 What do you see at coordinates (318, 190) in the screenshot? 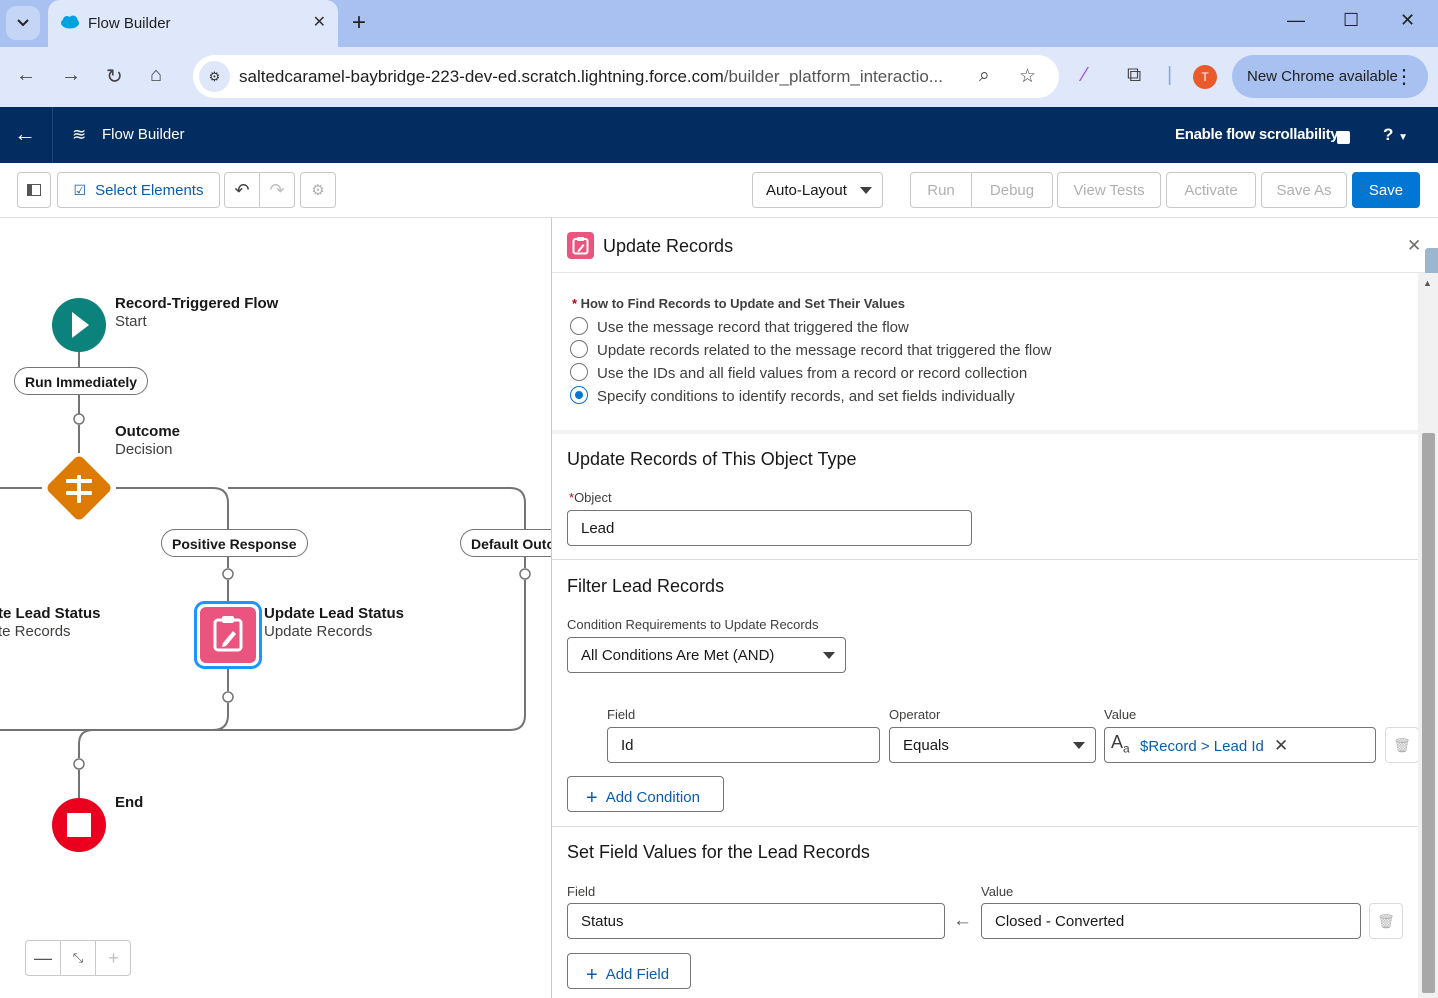
I see `settings-button: ⚙` at bounding box center [318, 190].